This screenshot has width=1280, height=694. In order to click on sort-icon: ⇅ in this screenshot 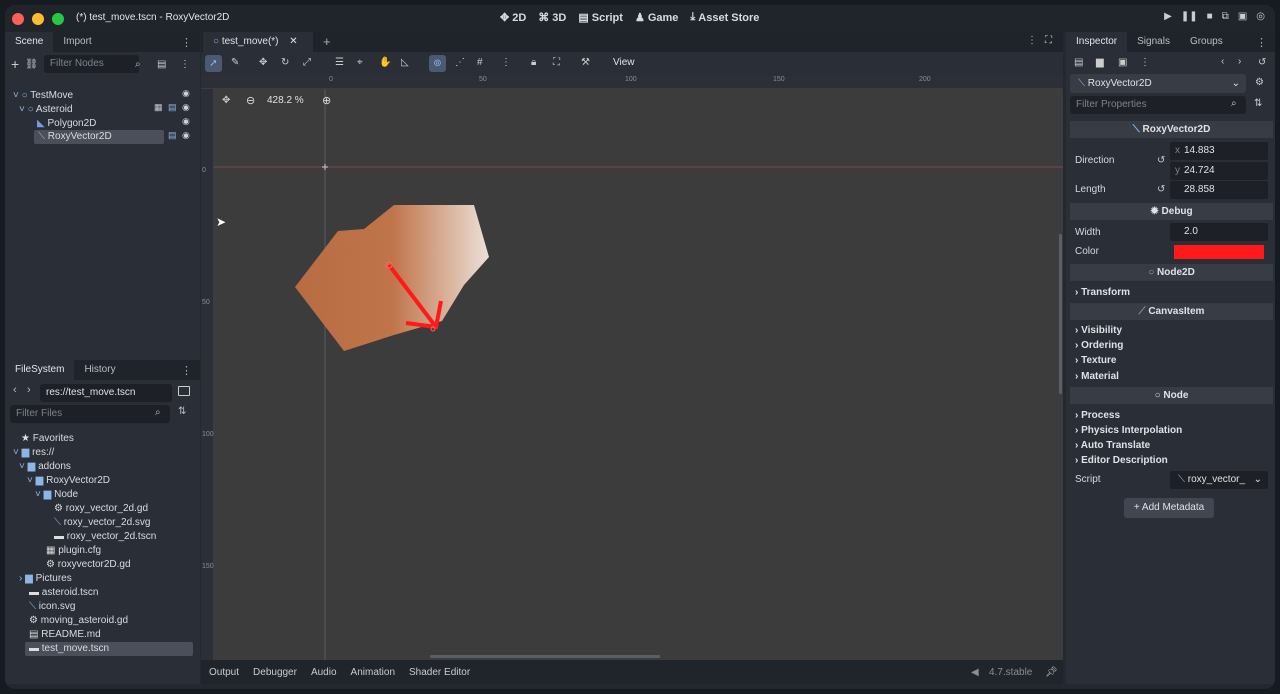, I will do `click(182, 411)`.